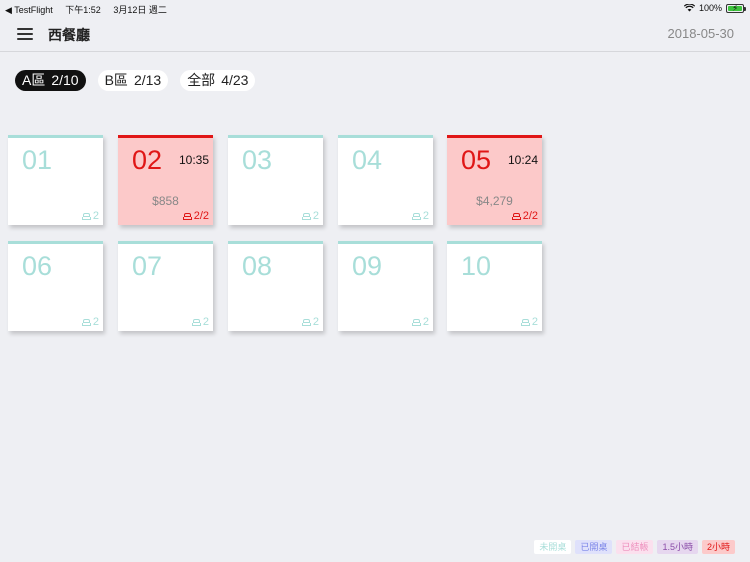 The height and width of the screenshot is (562, 750). What do you see at coordinates (375, 34) in the screenshot?
I see `navigation-bar: 西餐廳 2018-05-30` at bounding box center [375, 34].